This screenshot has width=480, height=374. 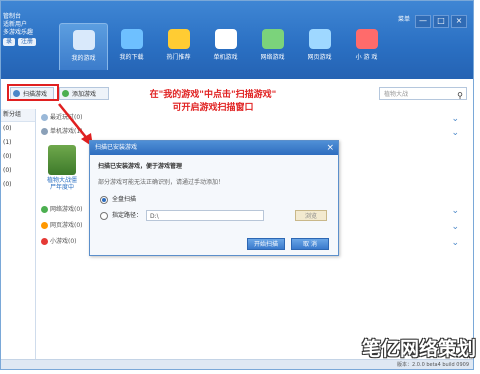 I want to click on dialog-title-bar: 扫描已安装游戏 ×, so click(x=214, y=148).